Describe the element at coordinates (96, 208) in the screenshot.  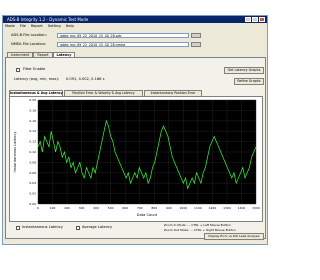
I see `x-tick-label: 400` at that location.